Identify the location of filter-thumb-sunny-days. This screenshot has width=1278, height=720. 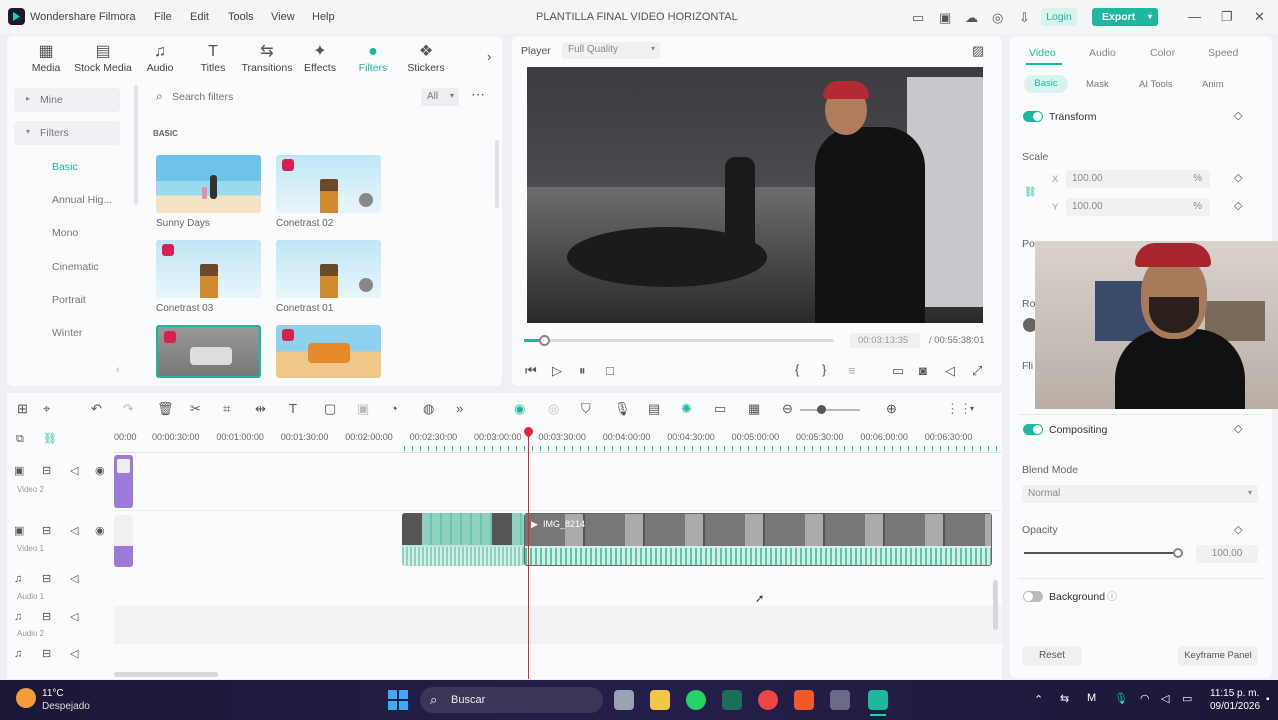
(208, 184).